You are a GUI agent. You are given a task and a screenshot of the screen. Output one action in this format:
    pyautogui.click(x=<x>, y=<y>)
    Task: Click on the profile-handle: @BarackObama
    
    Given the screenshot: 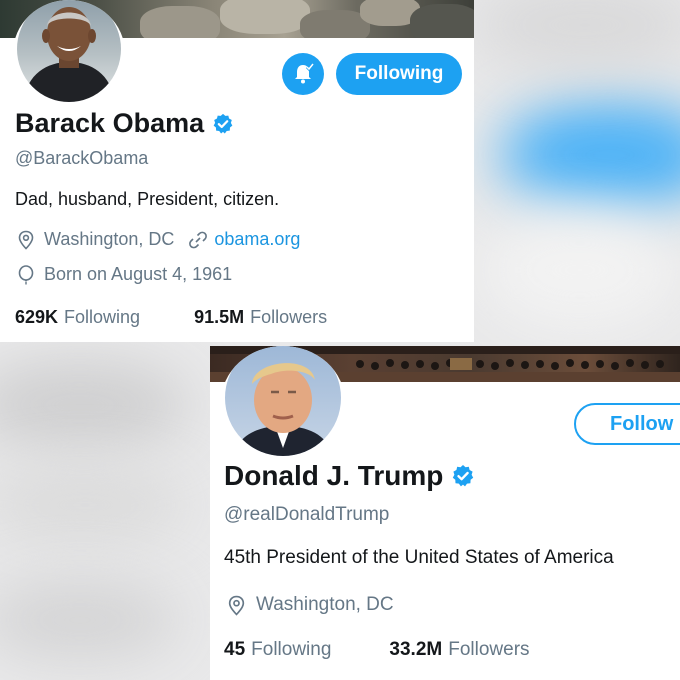 What is the action you would take?
    pyautogui.click(x=82, y=158)
    